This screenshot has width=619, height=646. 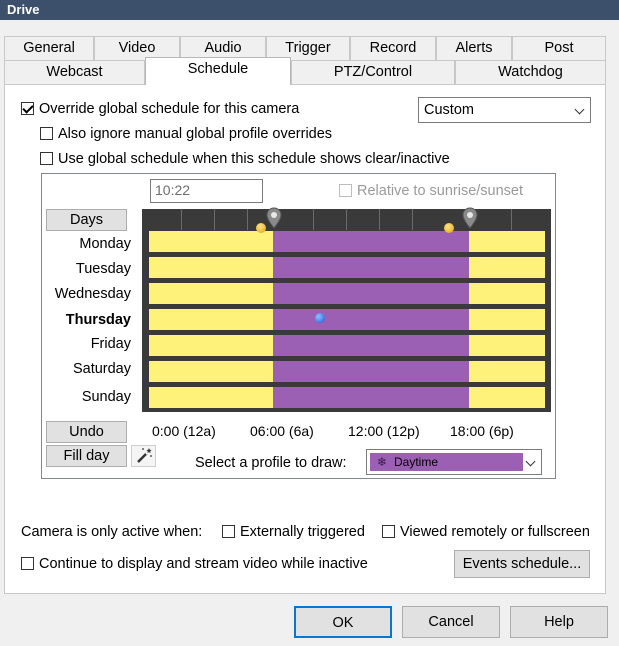 I want to click on axis-label: 12:00 (12p), so click(x=384, y=431).